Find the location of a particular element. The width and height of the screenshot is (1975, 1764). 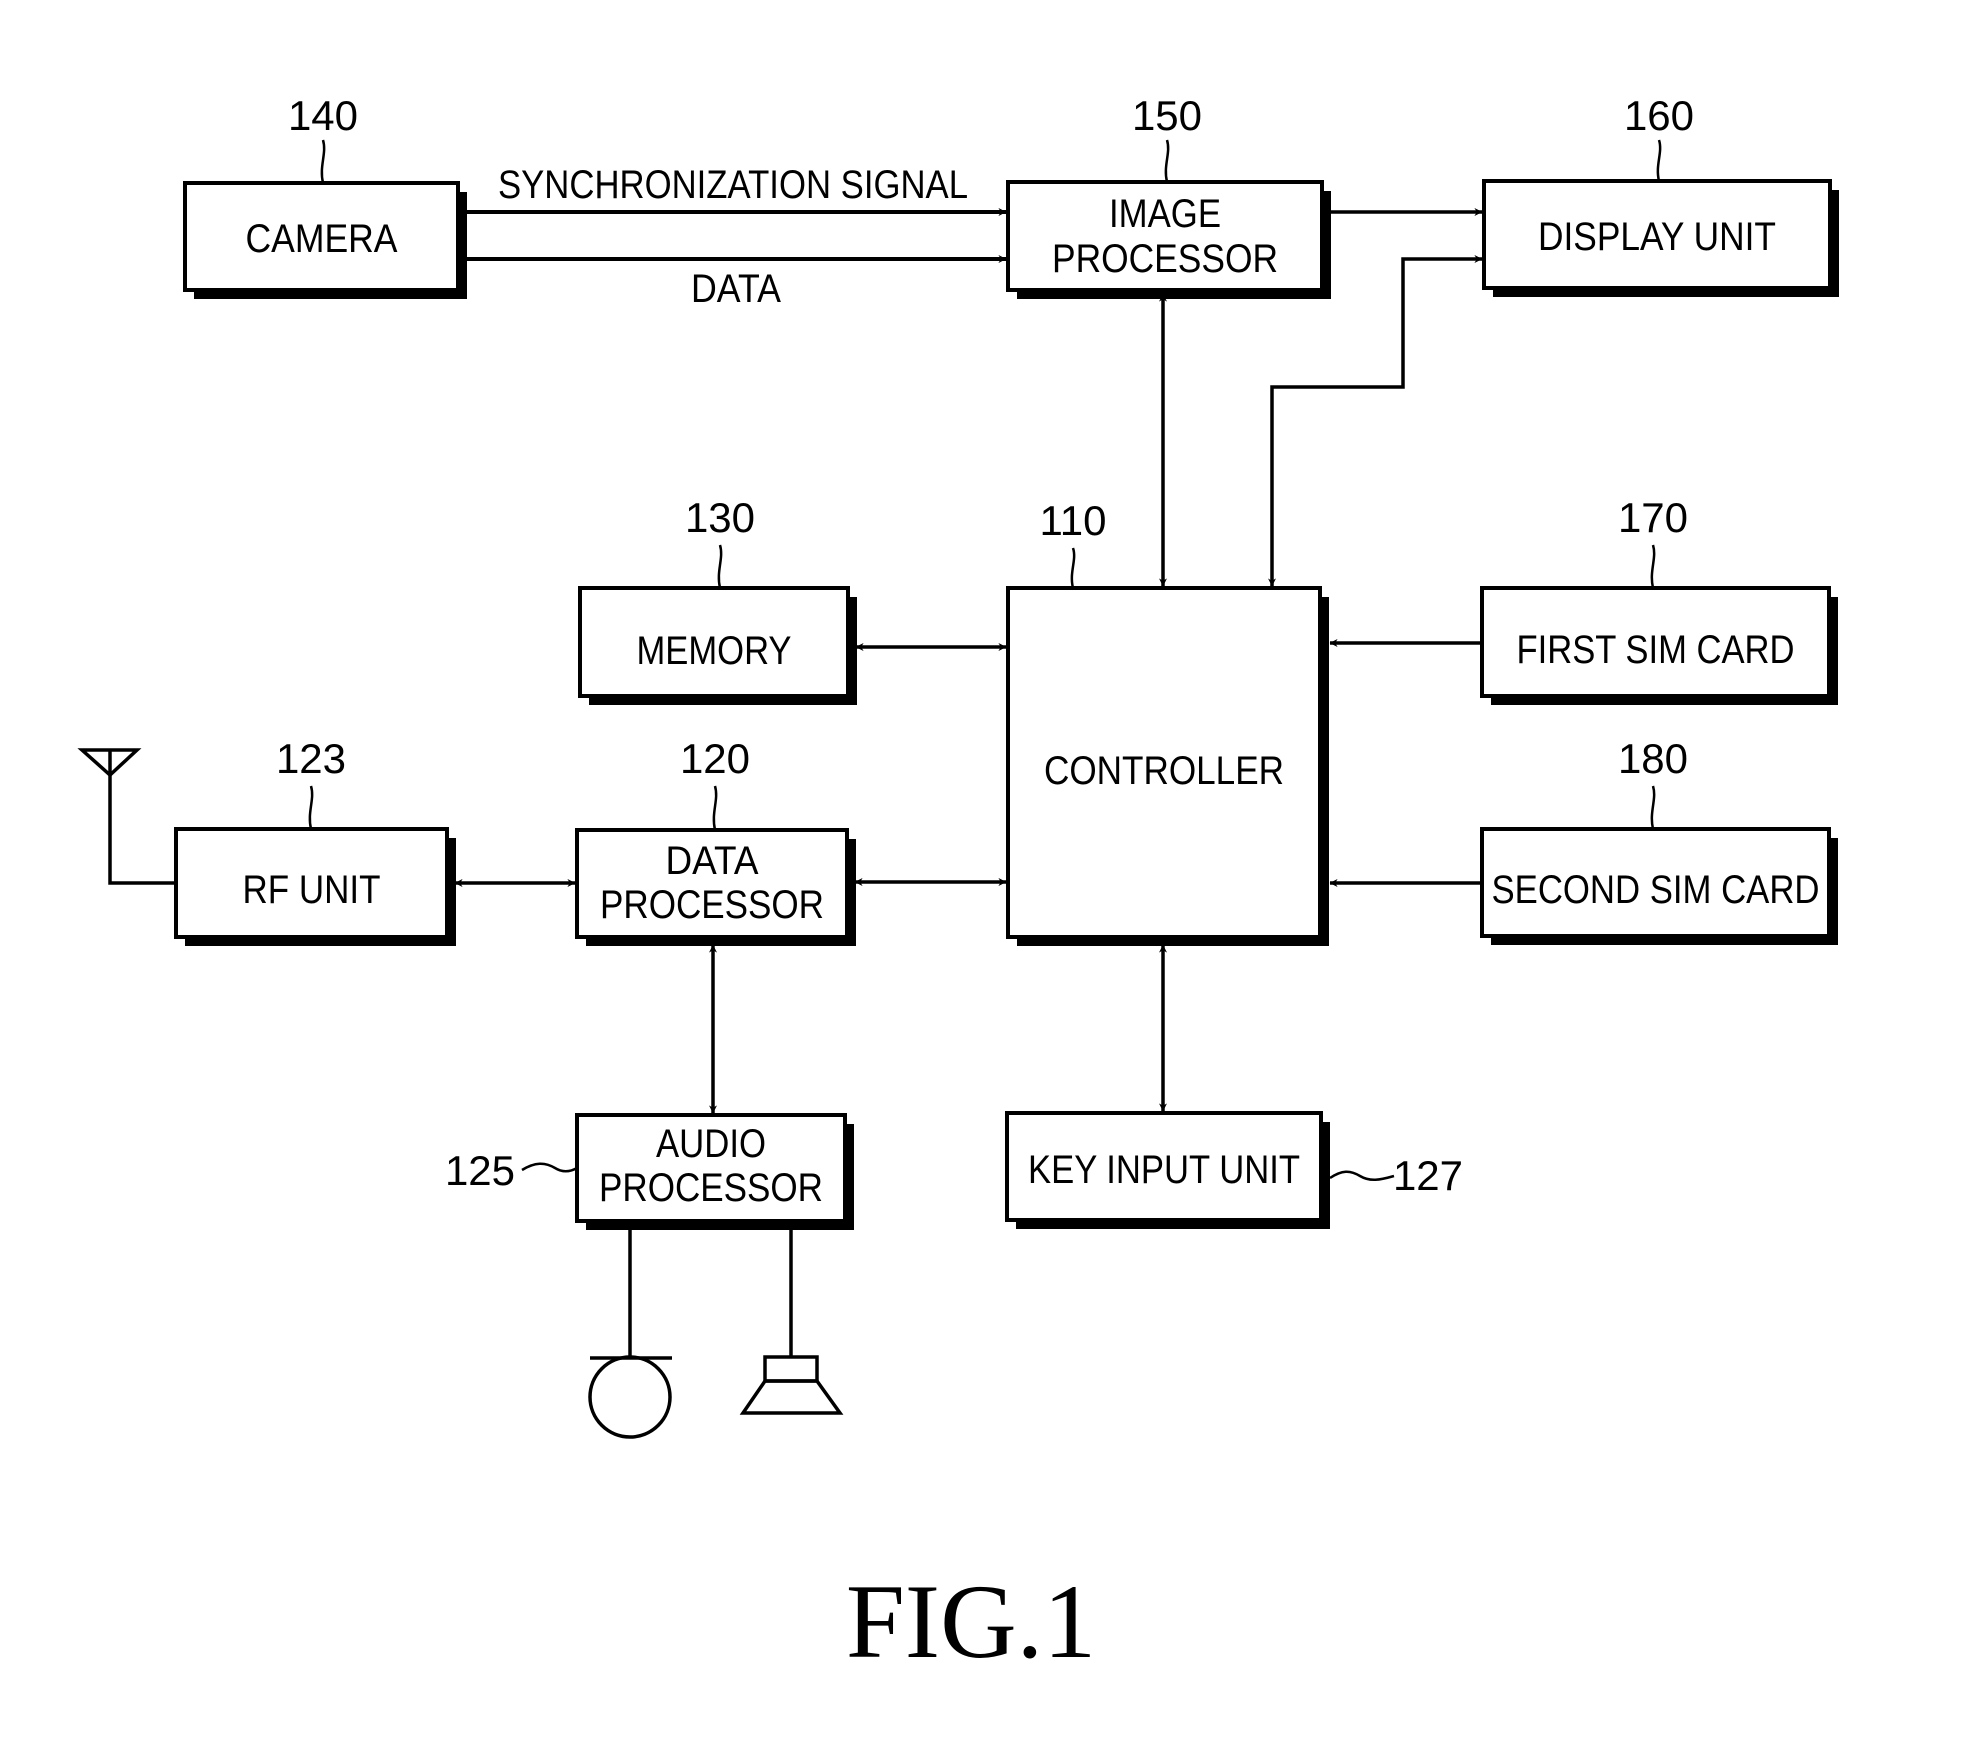

camera-block: CAMERA 140 is located at coordinates (325, 195).